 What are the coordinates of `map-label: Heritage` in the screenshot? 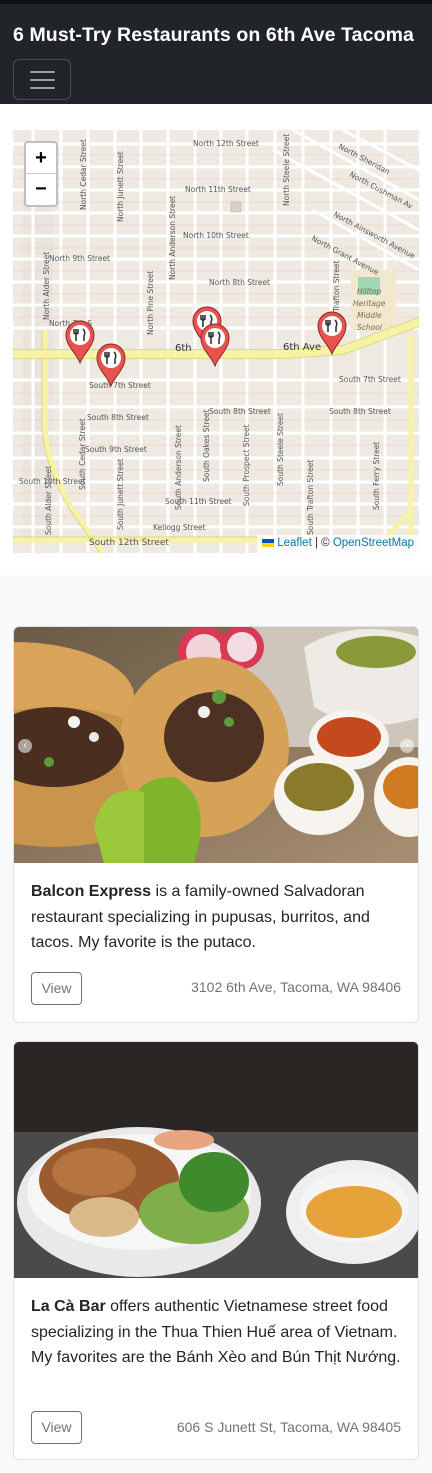 It's located at (369, 303).